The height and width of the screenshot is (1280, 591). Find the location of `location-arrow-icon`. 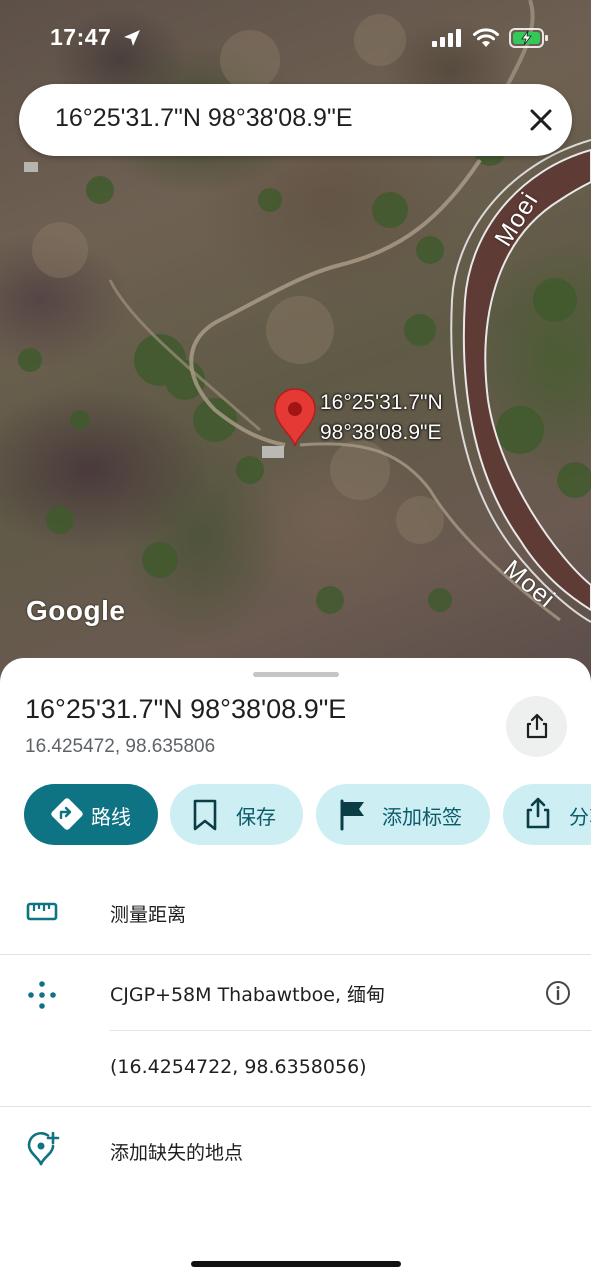

location-arrow-icon is located at coordinates (132, 40).